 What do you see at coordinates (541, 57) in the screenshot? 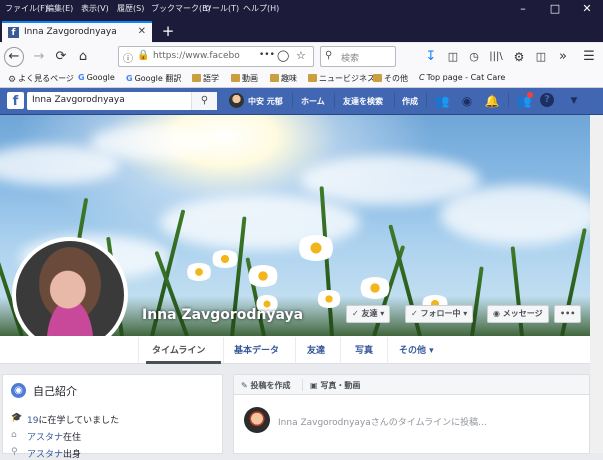
I see `sidebar-icon: ◫` at bounding box center [541, 57].